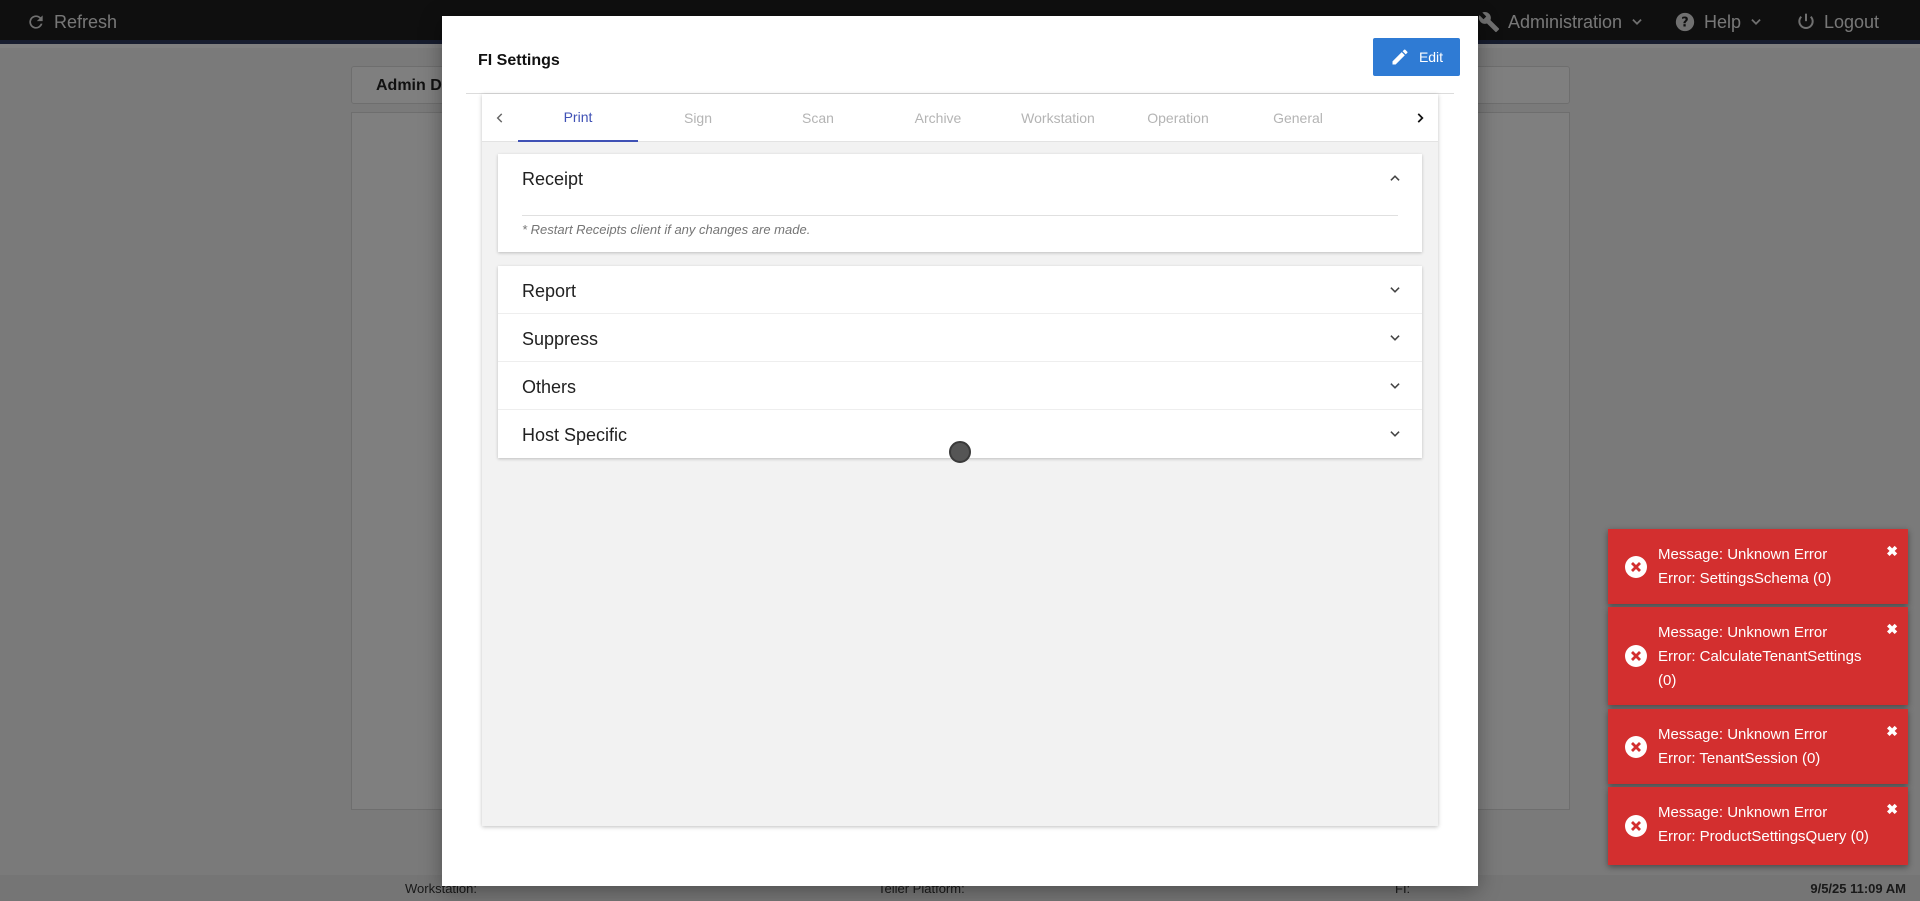 This screenshot has height=901, width=1920. What do you see at coordinates (1763, 836) in the screenshot?
I see `toast-error-line: Error: ProductSettingsQuery (0)` at bounding box center [1763, 836].